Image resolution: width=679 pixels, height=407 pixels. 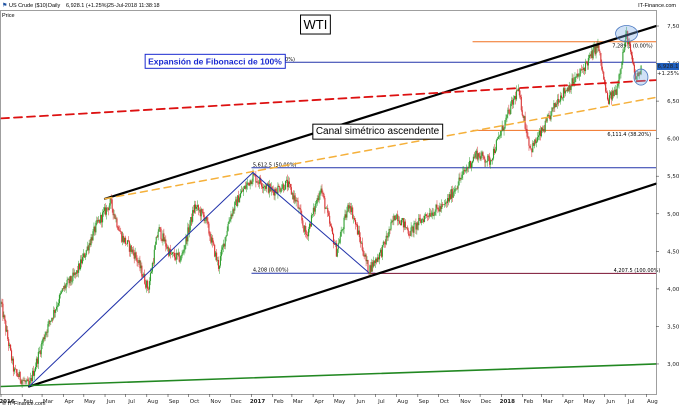 I want to click on peak-highlight, so click(x=626, y=33).